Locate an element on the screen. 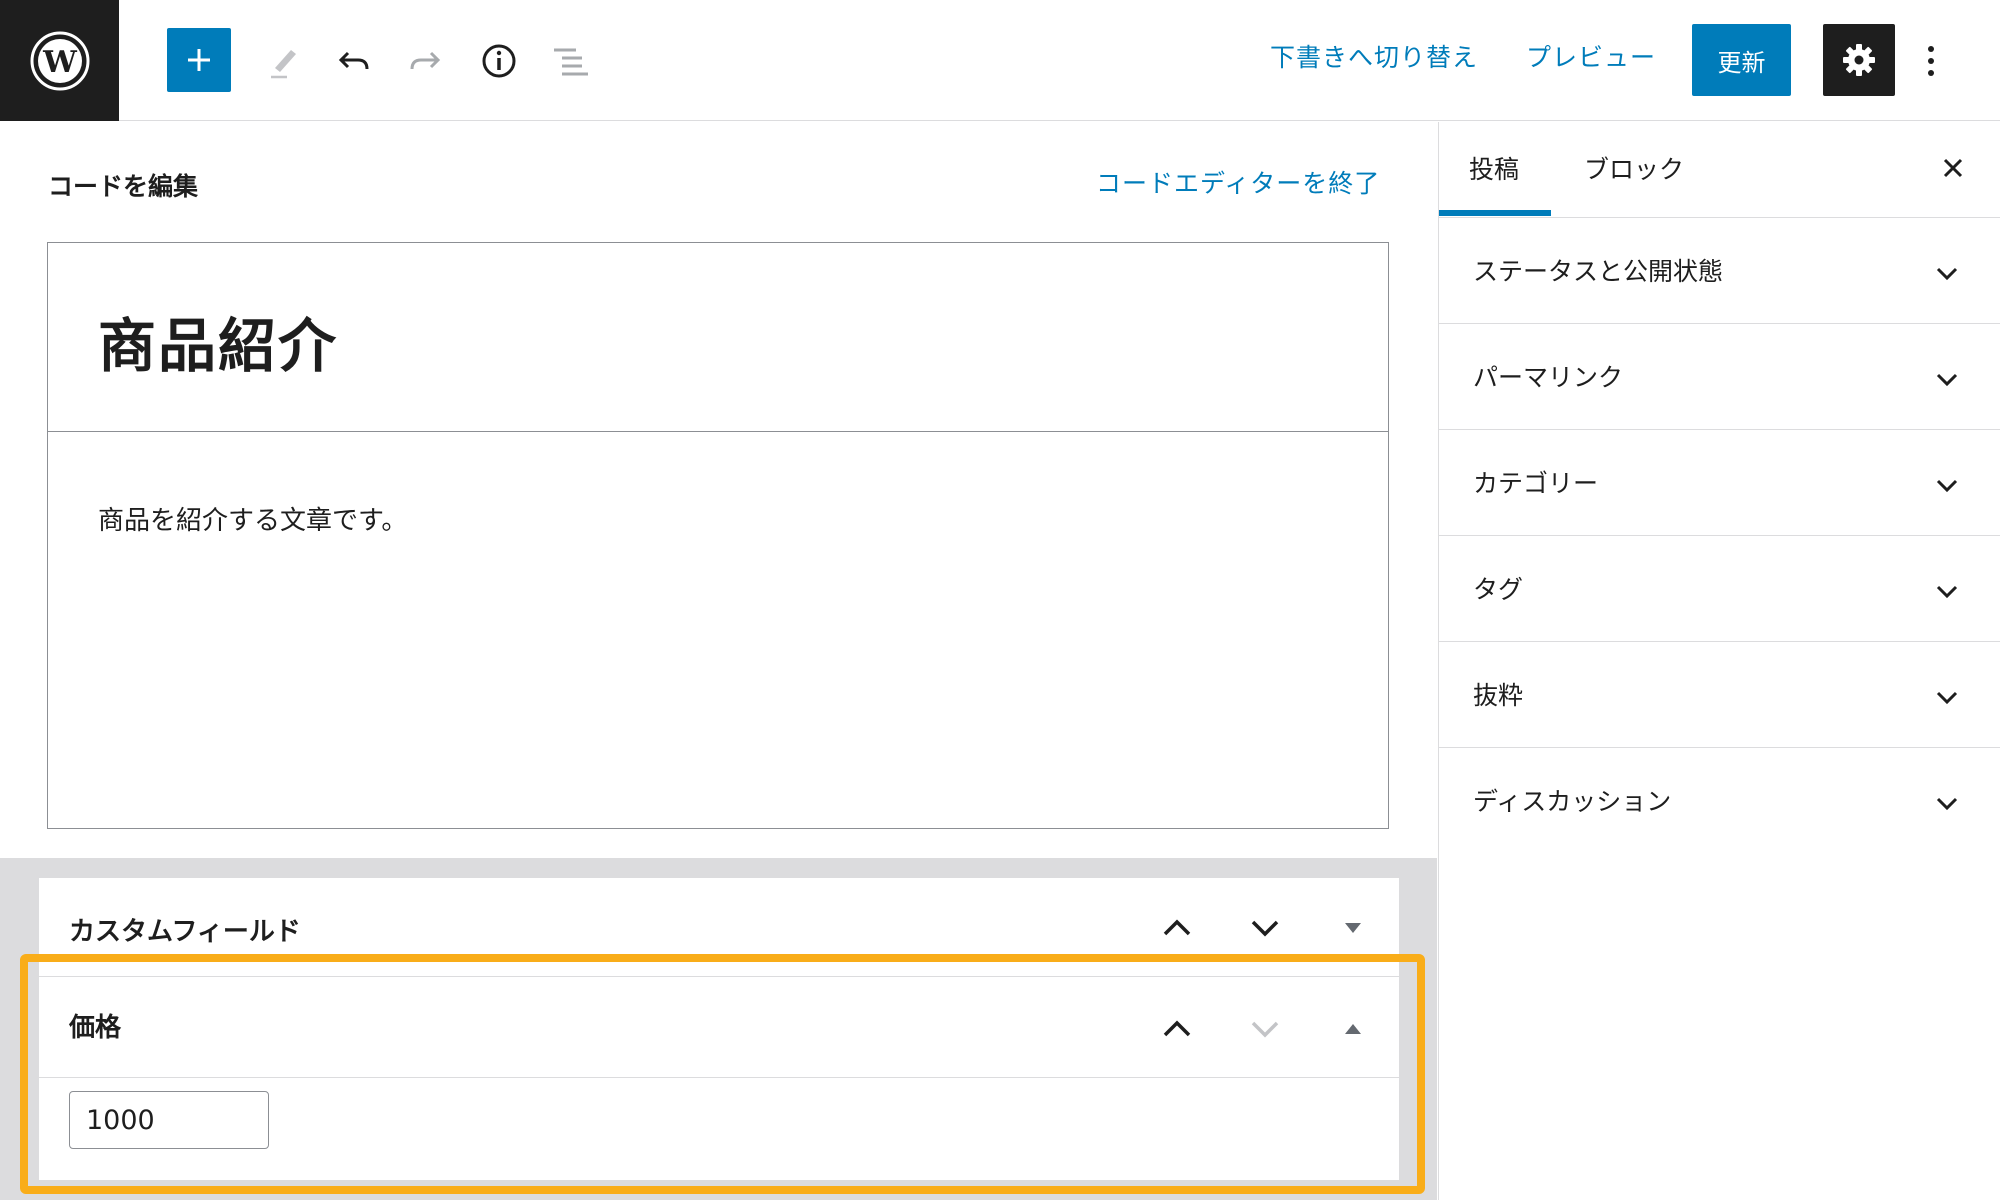 This screenshot has height=1200, width=2000. gear-icon is located at coordinates (1859, 60).